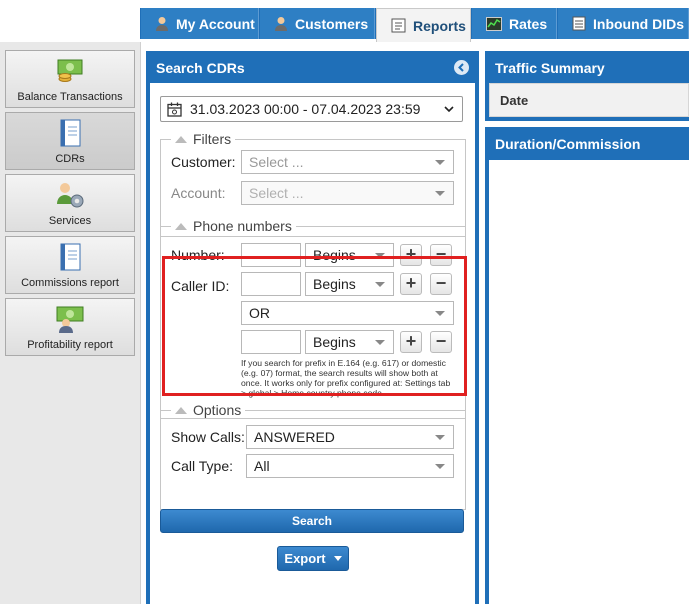  I want to click on users-icon, so click(281, 23).